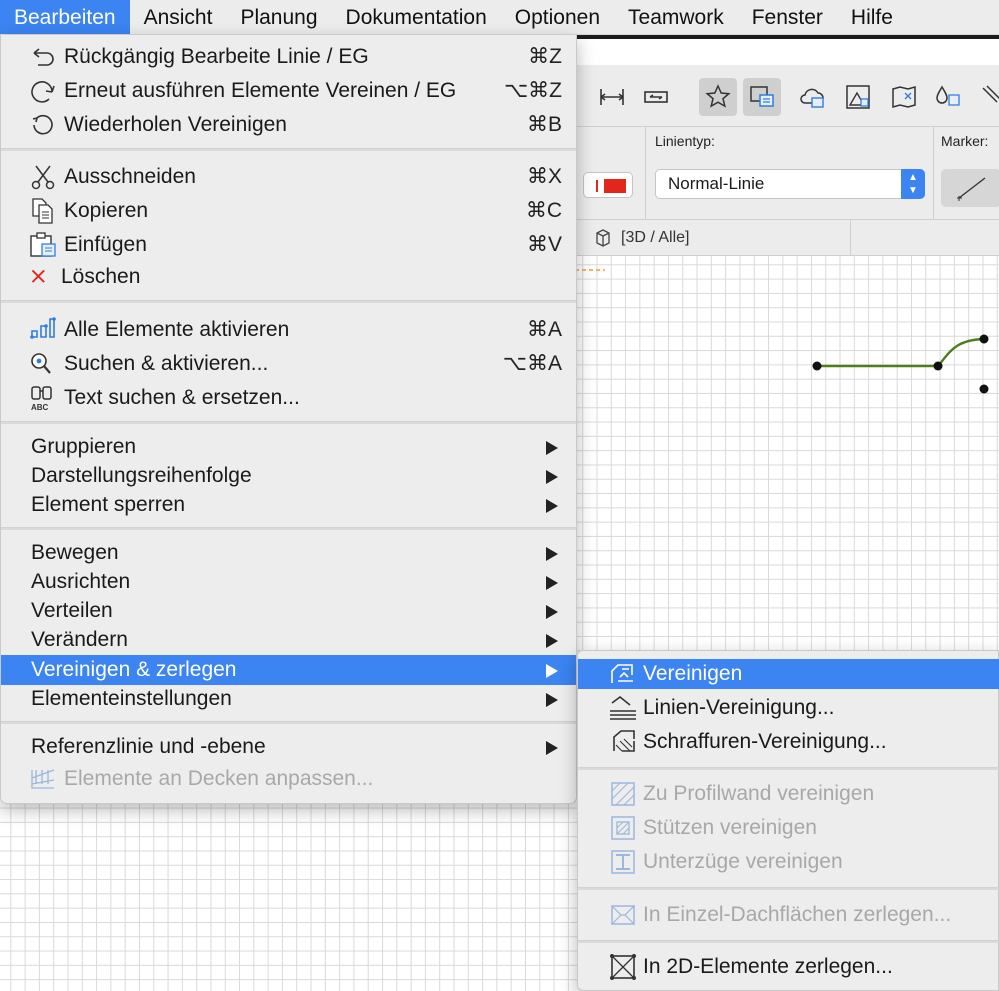 The width and height of the screenshot is (999, 991). I want to click on menu-optionen: Optionen, so click(557, 17).